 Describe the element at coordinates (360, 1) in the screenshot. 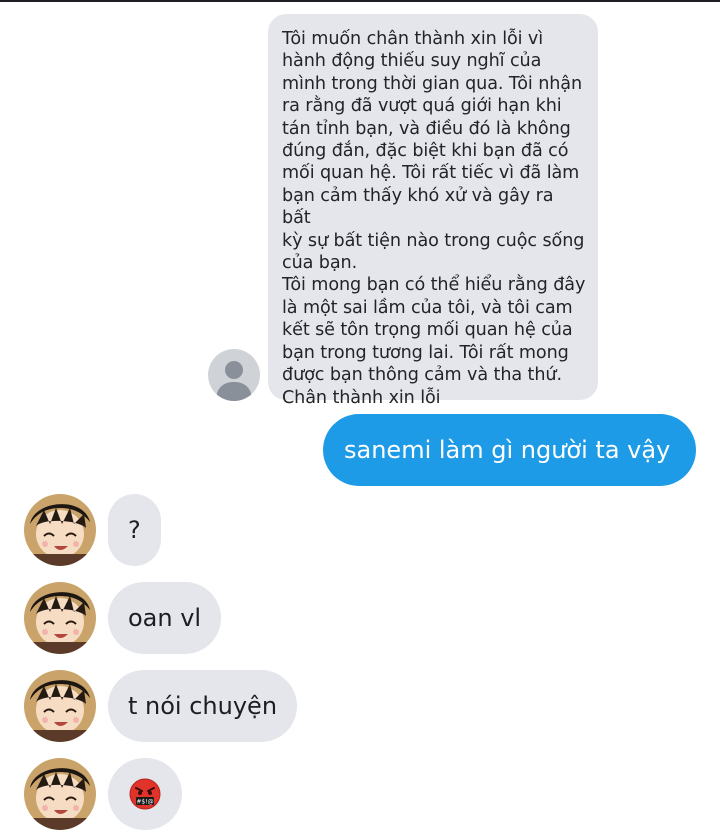

I see `screen-top-edge` at that location.